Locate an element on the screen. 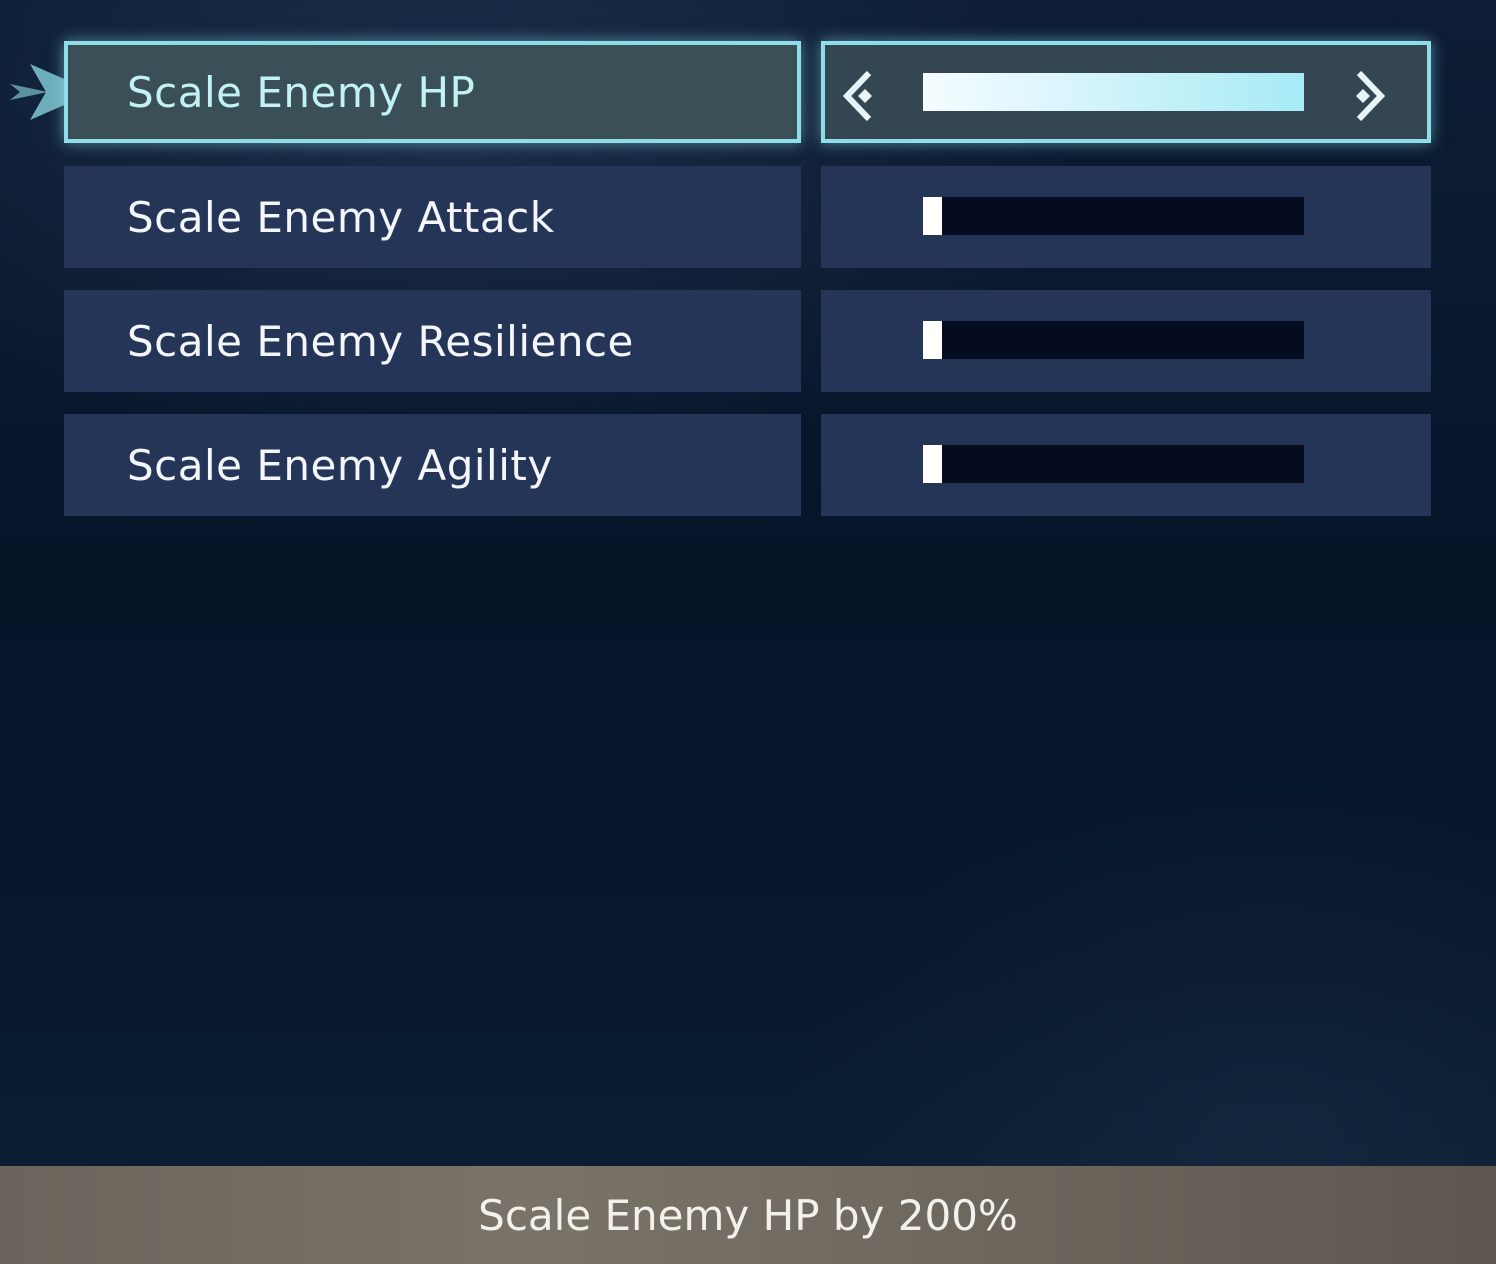  menu-row-scale-enemy-hp: Scale Enemy HP is located at coordinates (748, 92).